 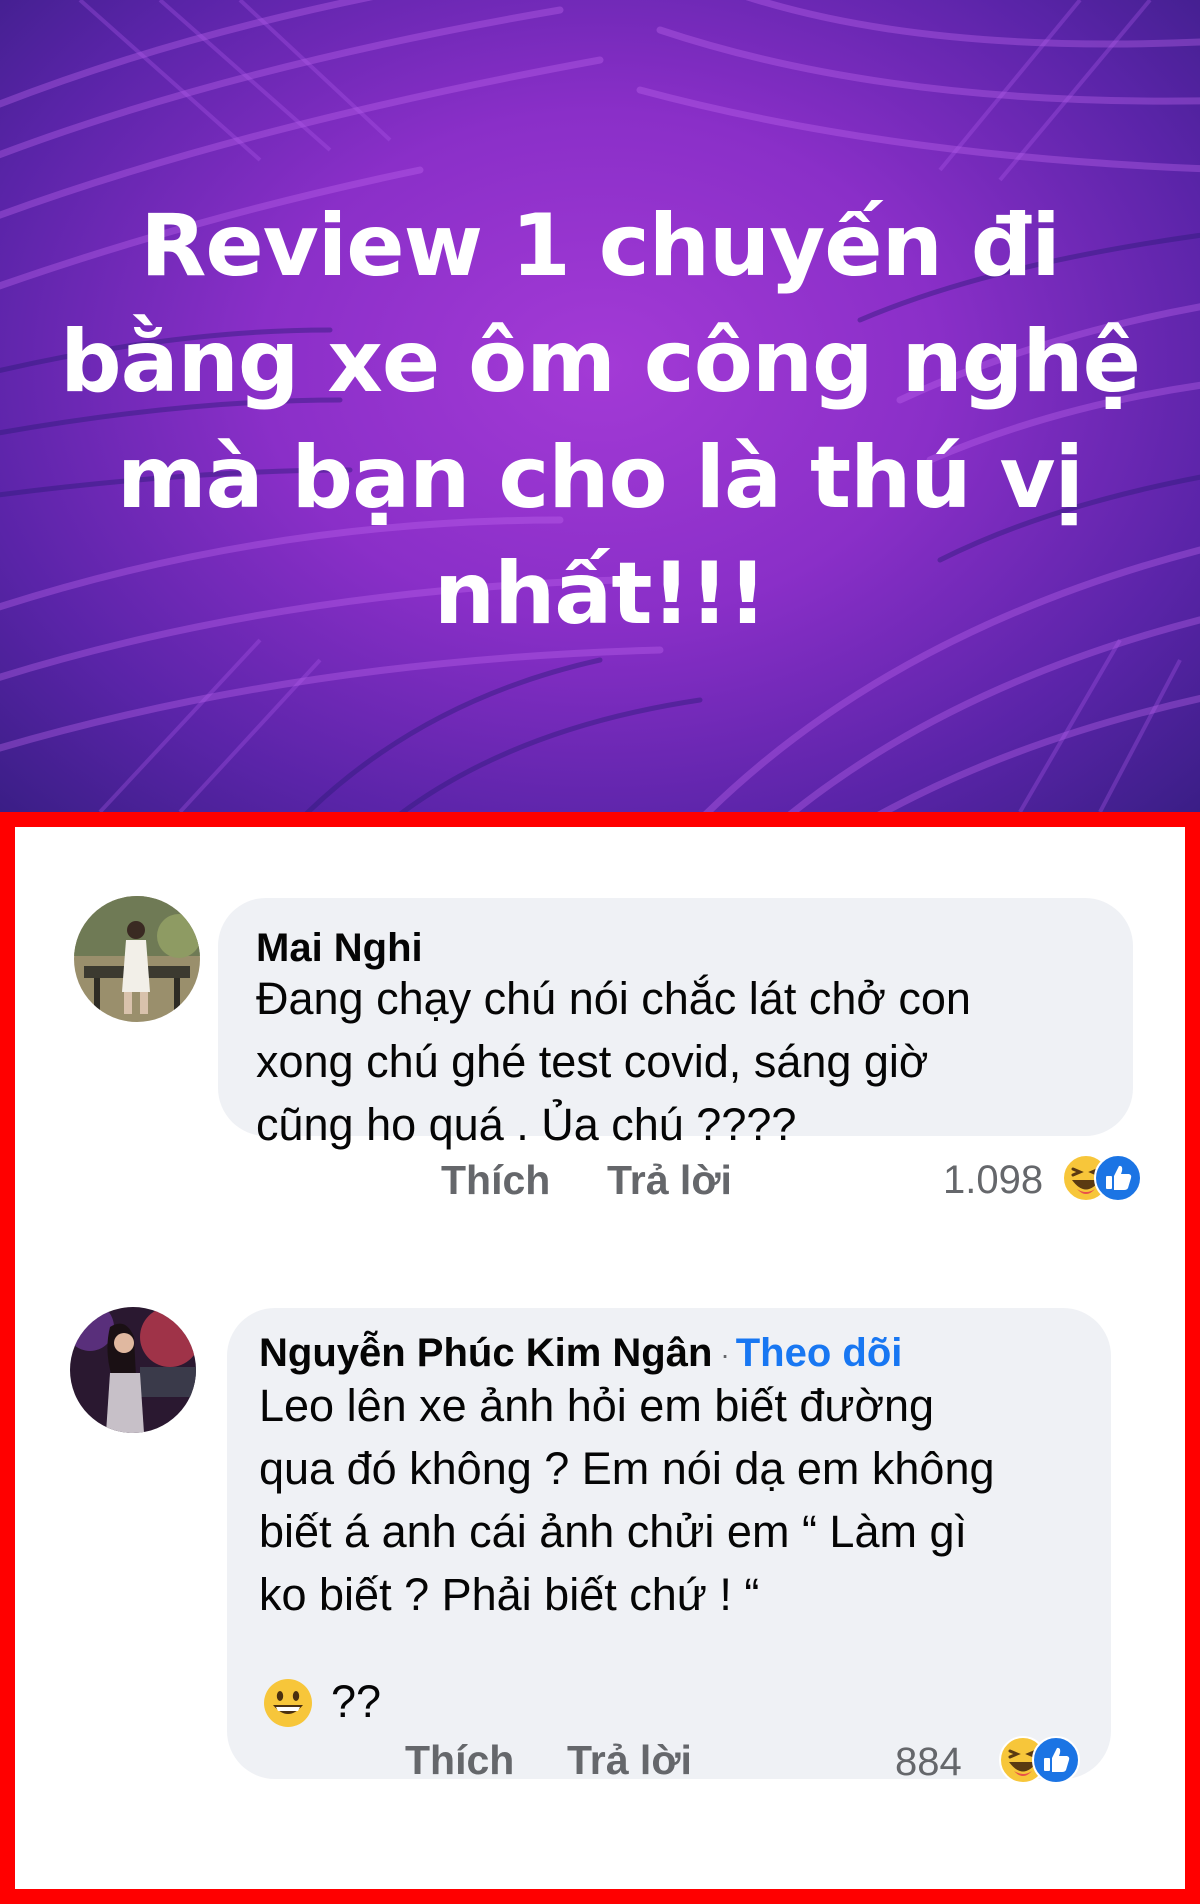 I want to click on reaction-count: 1.098, so click(x=993, y=1180).